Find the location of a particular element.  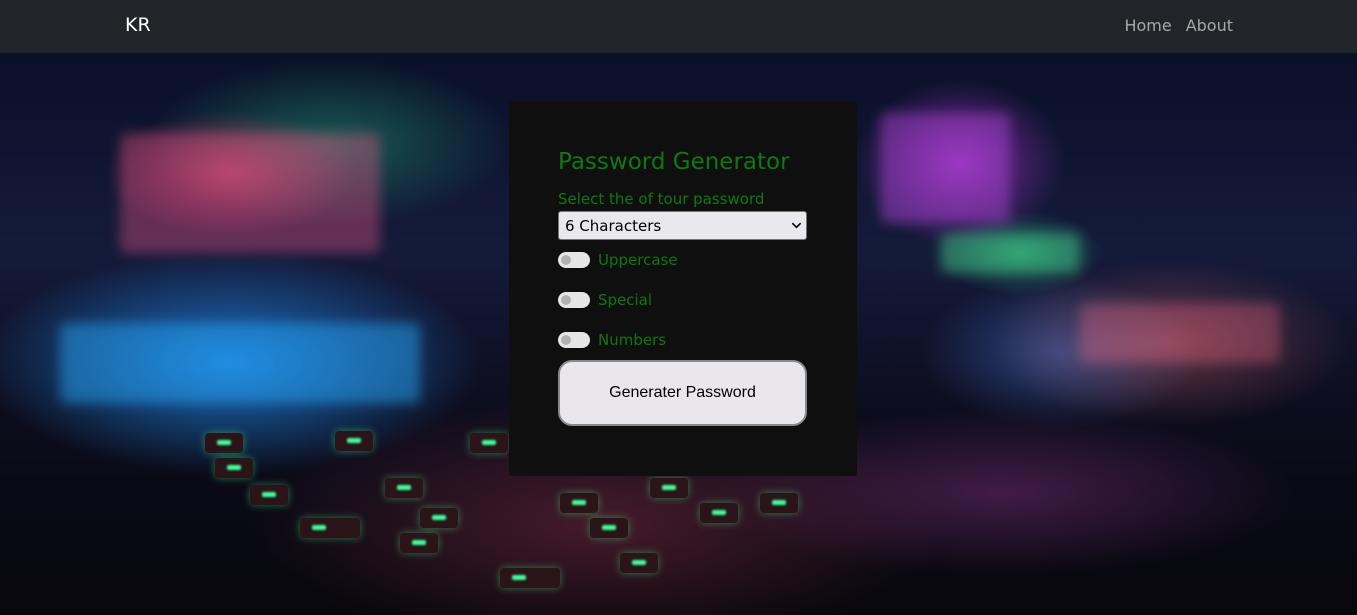

chevron-down-icon is located at coordinates (796, 225).